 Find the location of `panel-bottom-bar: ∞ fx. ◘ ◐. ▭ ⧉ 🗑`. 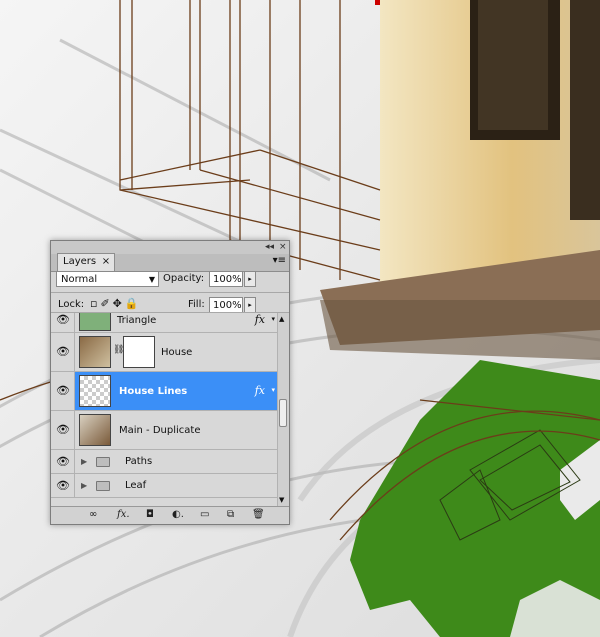

panel-bottom-bar: ∞ fx. ◘ ◐. ▭ ⧉ 🗑 is located at coordinates (170, 515).